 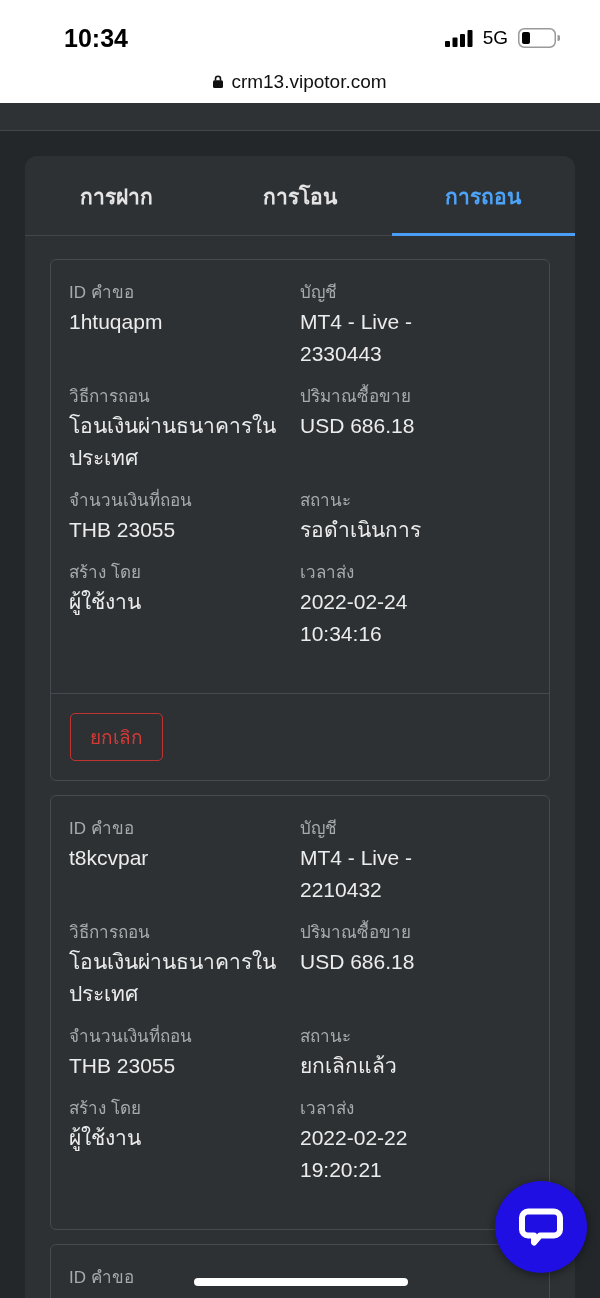 I want to click on field-value: MT4 - Live - 2210432, so click(x=356, y=874).